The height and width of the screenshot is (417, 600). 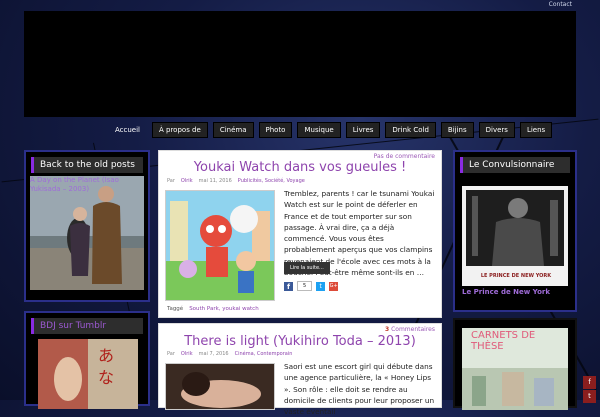 I want to click on widget-title: BDJ sur Tumblr, so click(x=87, y=326).